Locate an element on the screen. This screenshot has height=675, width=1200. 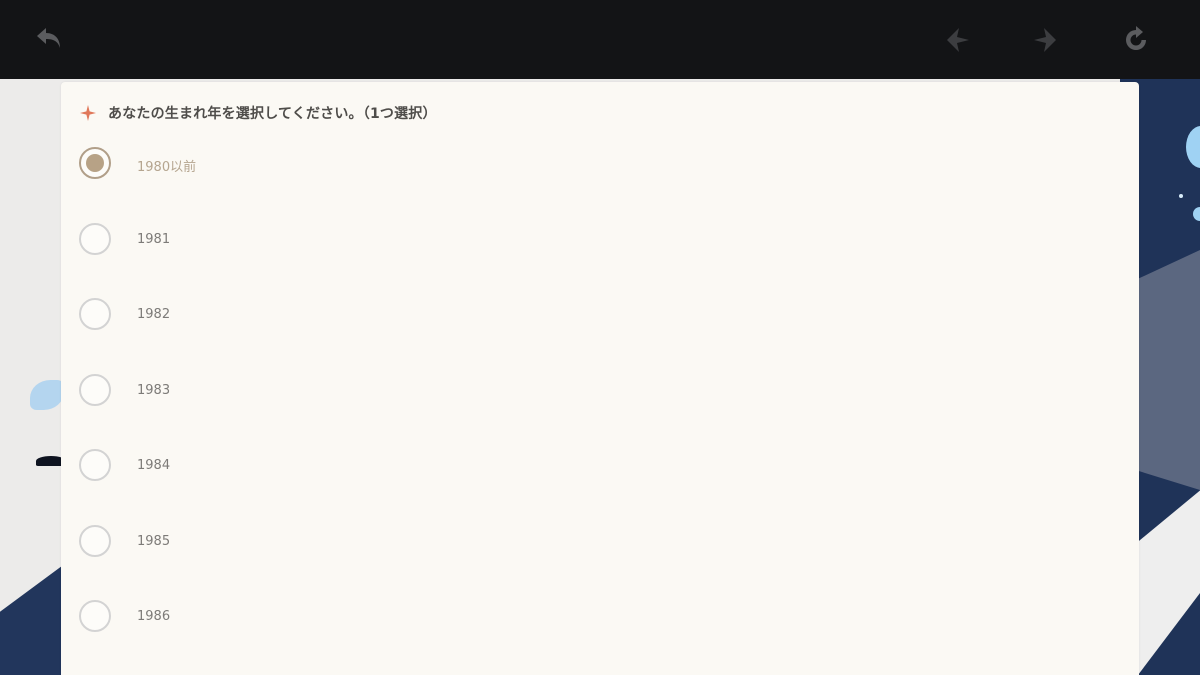
radio-dot is located at coordinates (95, 163).